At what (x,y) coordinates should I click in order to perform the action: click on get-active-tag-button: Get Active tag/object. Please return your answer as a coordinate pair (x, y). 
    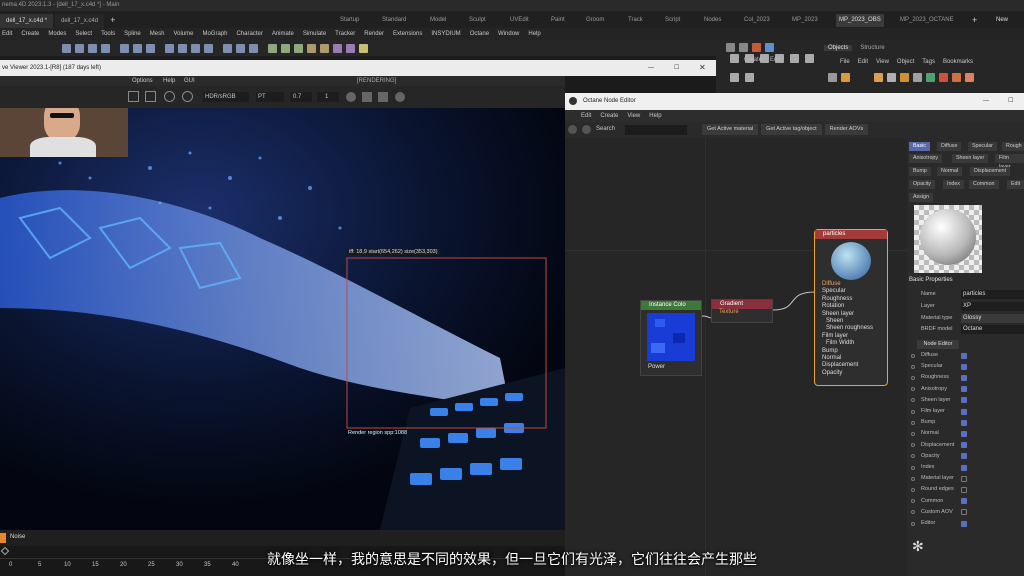
    Looking at the image, I should click on (791, 129).